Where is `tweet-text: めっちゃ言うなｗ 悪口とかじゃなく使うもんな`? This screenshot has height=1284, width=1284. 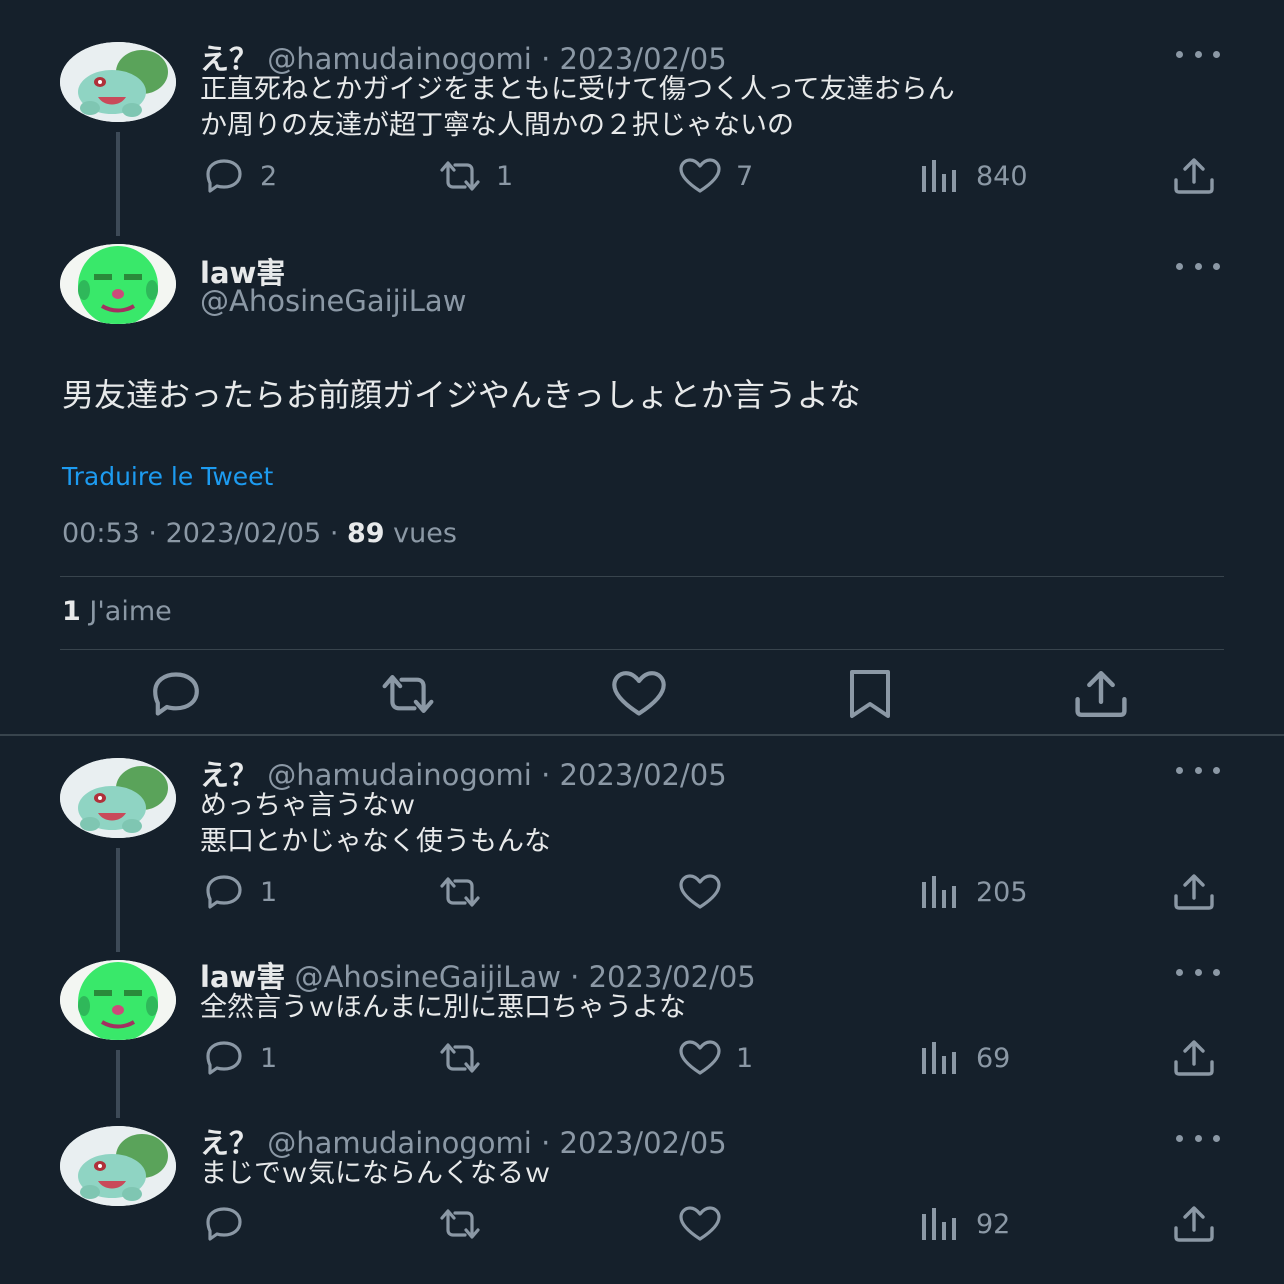 tweet-text: めっちゃ言うなｗ 悪口とかじゃなく使うもんな is located at coordinates (375, 824).